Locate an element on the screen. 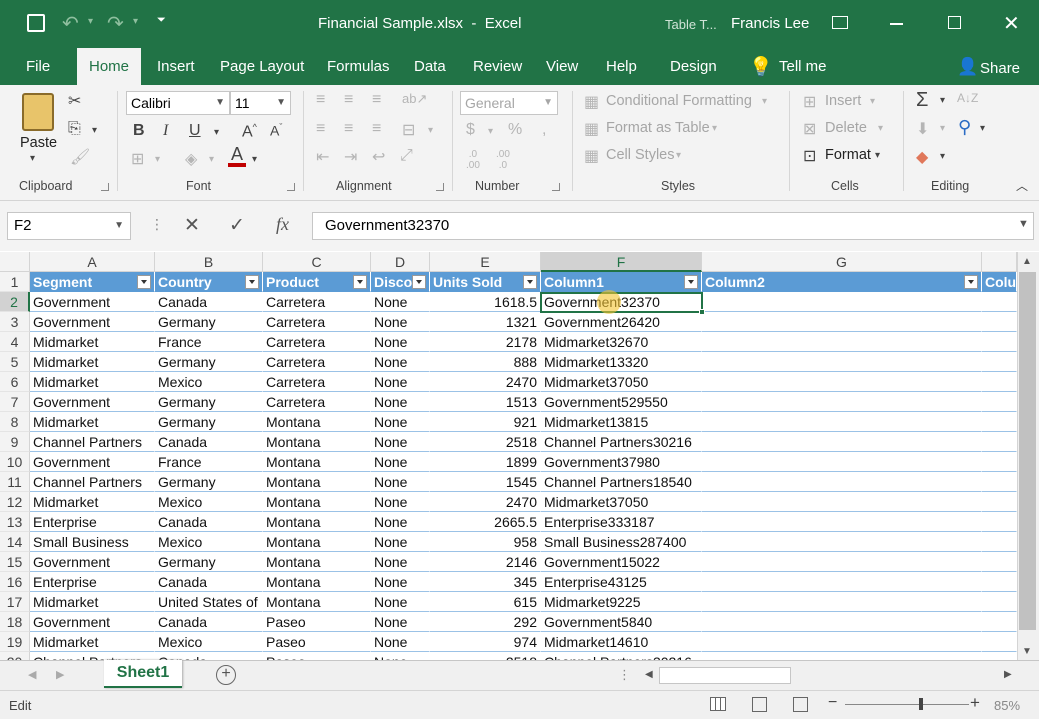 Image resolution: width=1039 pixels, height=719 pixels. column-header-c: C is located at coordinates (317, 262).